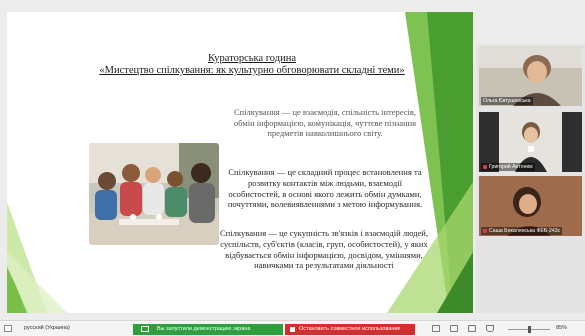 The height and width of the screenshot is (336, 585). I want to click on stop-sharing-button: Остановить совместное использование, so click(350, 329).